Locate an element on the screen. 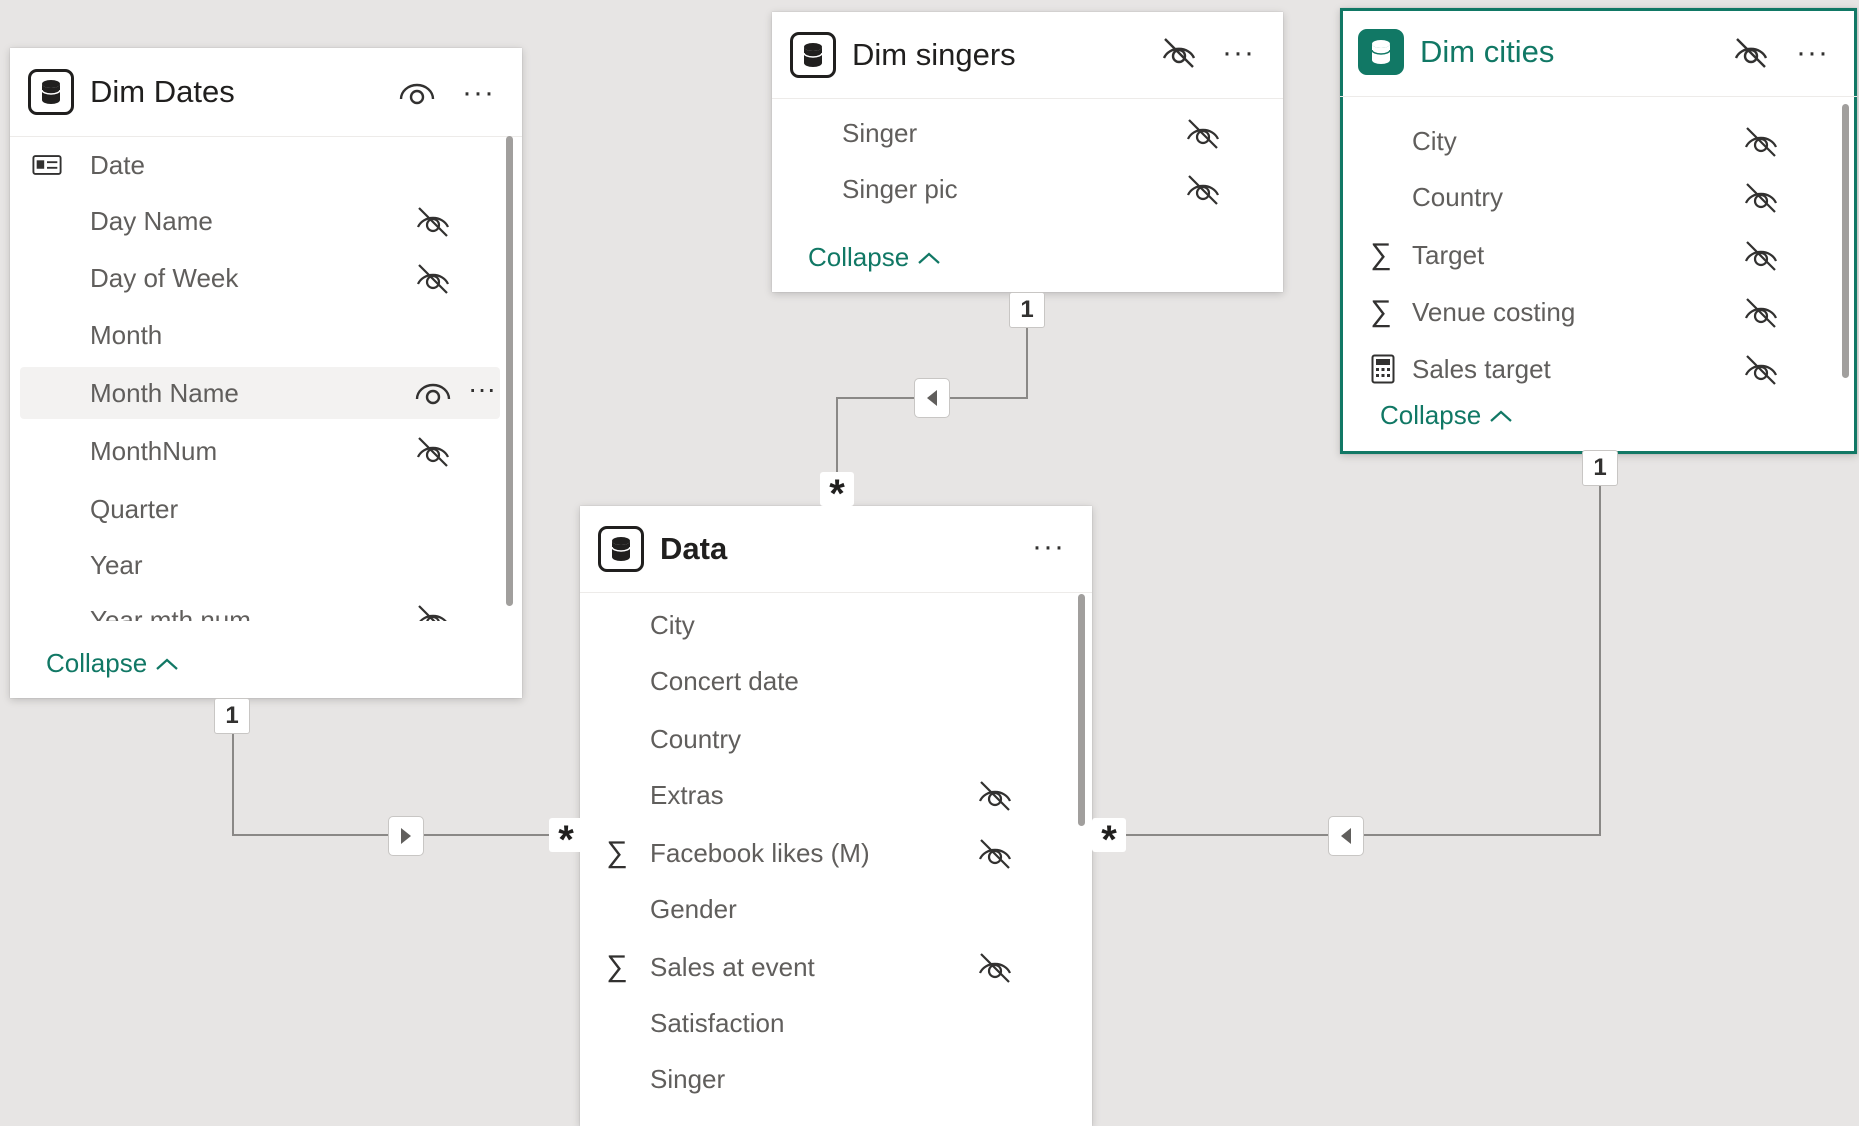 This screenshot has height=1126, width=1859. field-name: Satisfaction is located at coordinates (717, 1022).